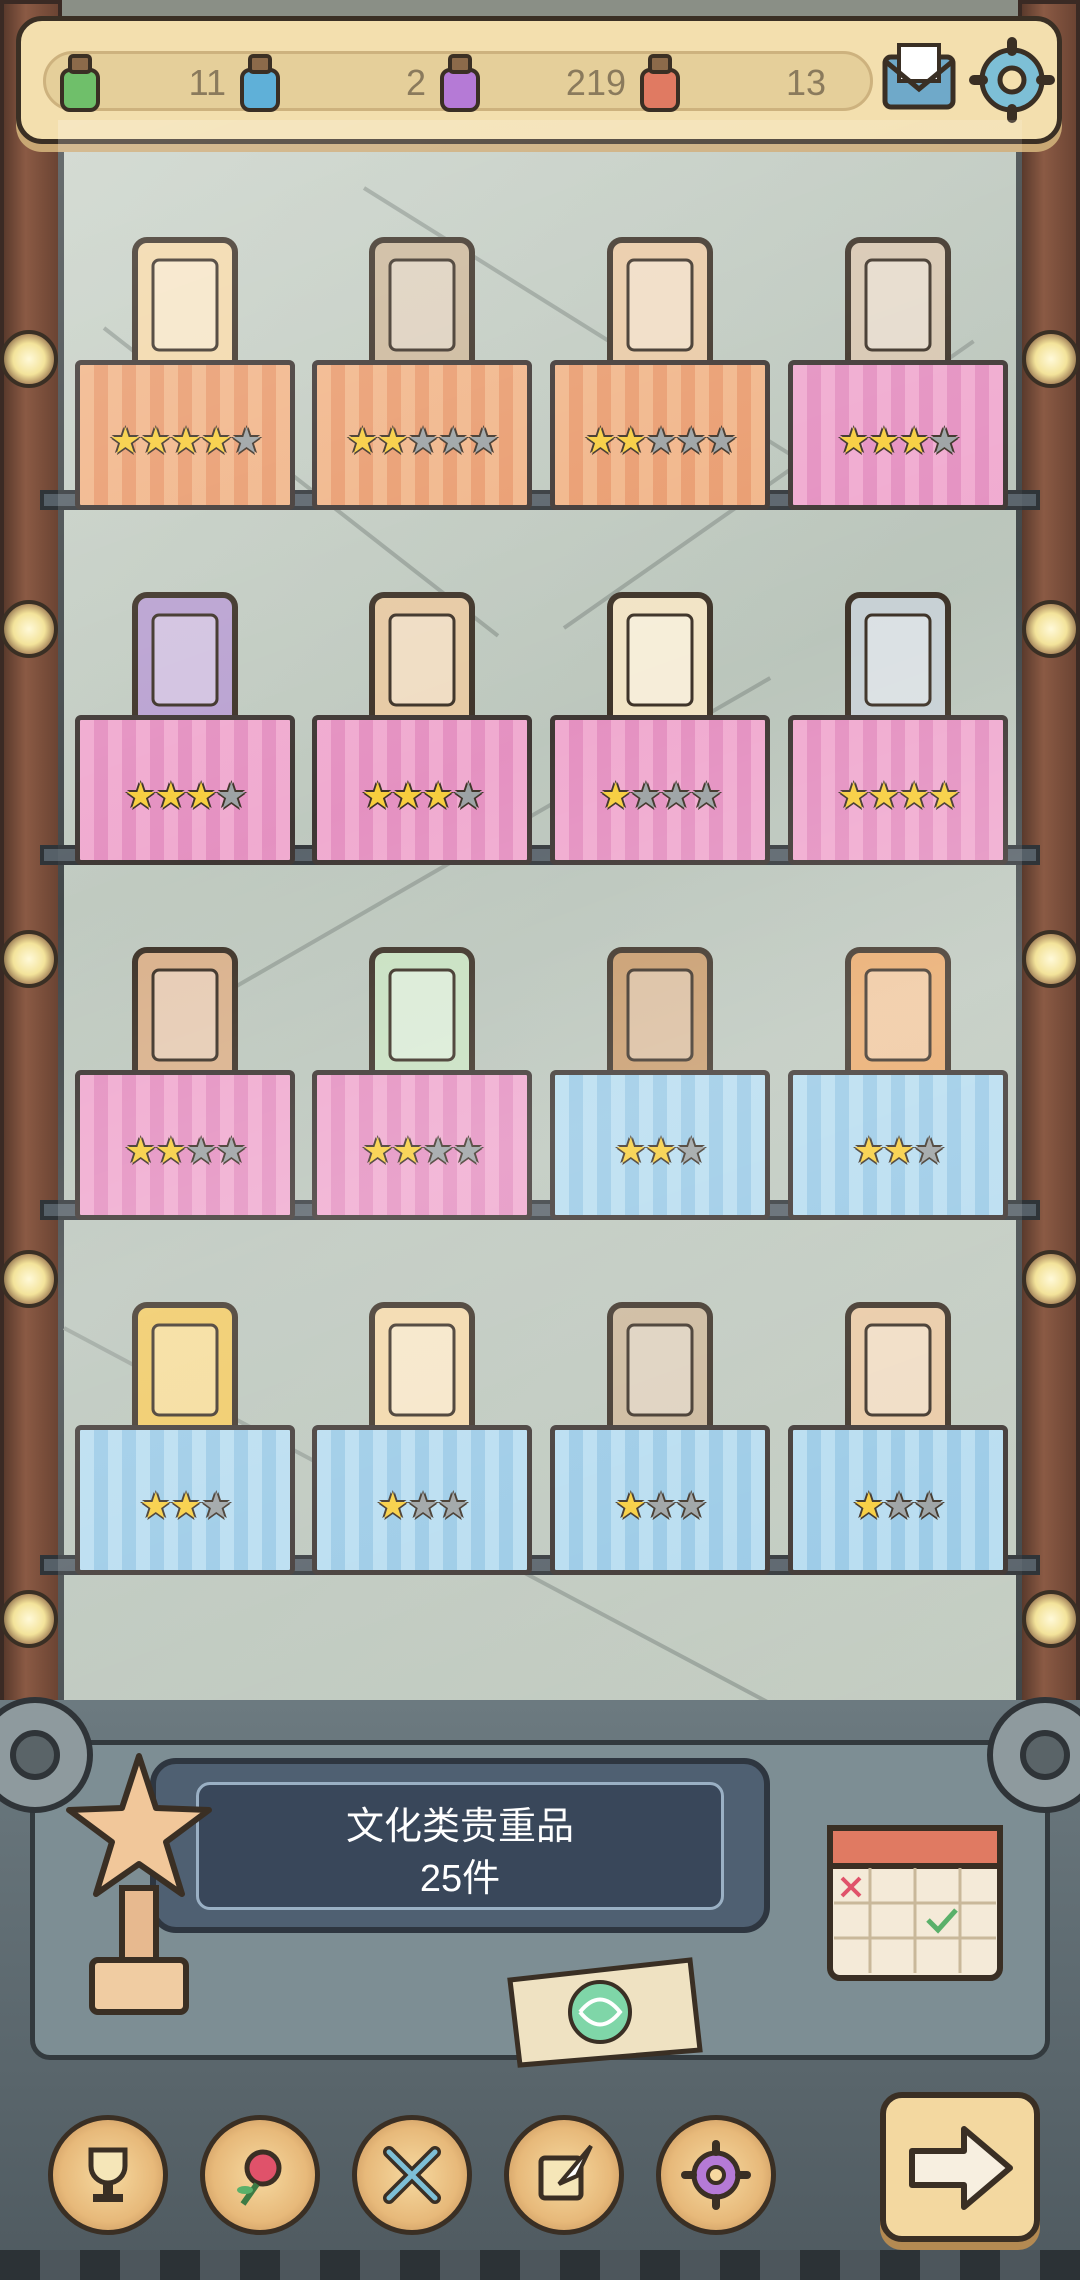  I want to click on mail-icon, so click(919, 79).